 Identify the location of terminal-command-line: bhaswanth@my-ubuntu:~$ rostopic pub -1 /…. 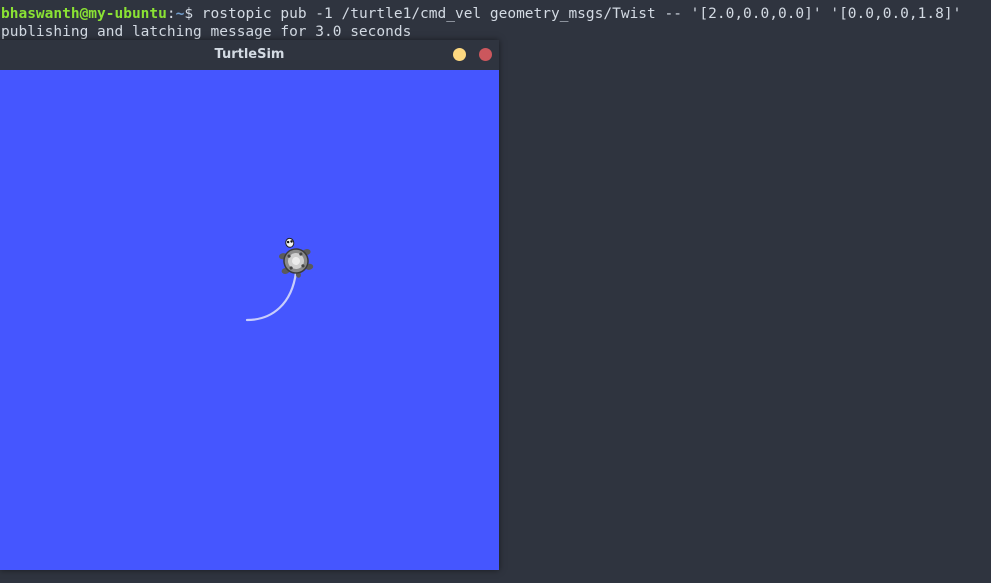
(481, 14).